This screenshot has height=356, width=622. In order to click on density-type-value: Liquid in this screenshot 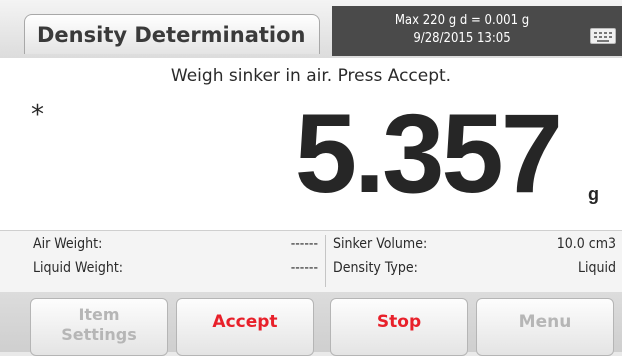, I will do `click(597, 268)`.